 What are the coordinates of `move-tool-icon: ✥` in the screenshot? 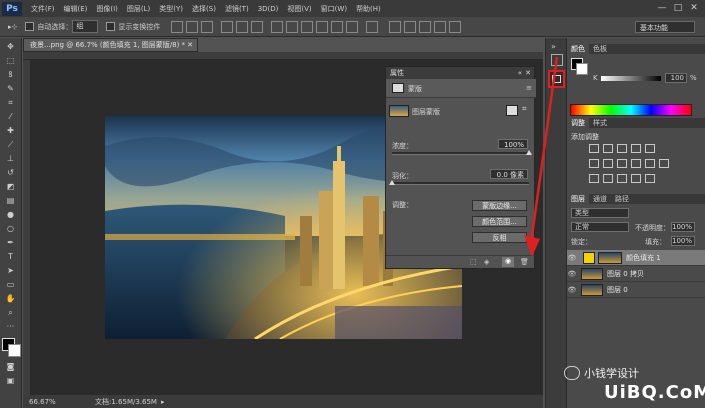 It's located at (11, 47).